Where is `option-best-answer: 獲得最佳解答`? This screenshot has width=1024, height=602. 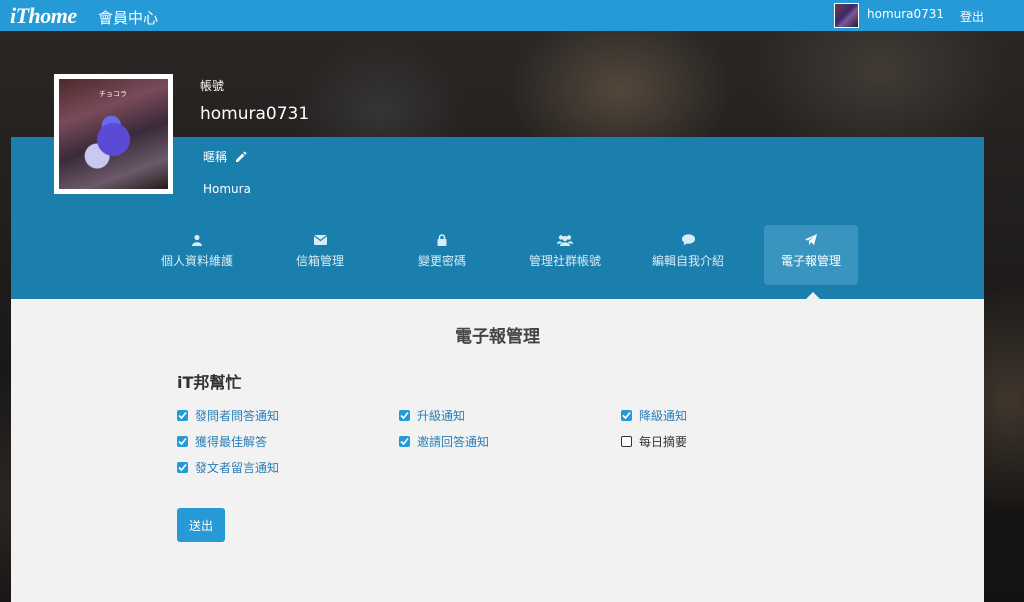 option-best-answer: 獲得最佳解答 is located at coordinates (222, 441).